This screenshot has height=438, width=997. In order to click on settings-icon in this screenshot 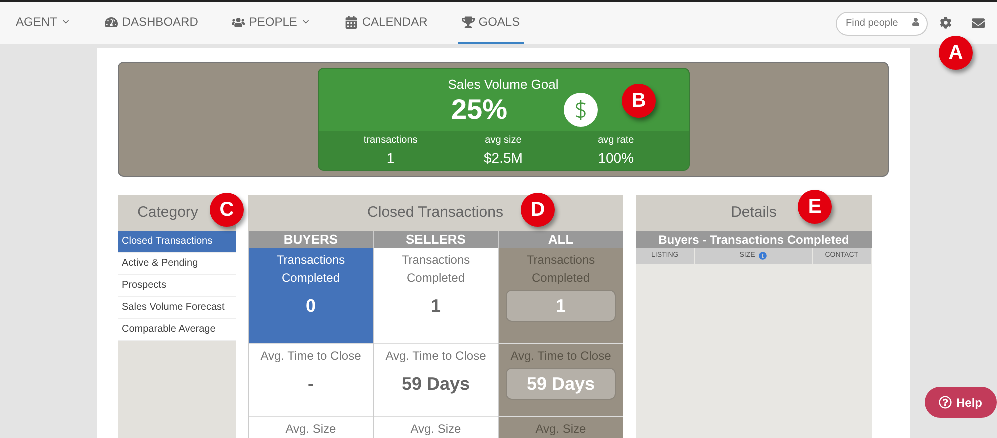, I will do `click(946, 23)`.